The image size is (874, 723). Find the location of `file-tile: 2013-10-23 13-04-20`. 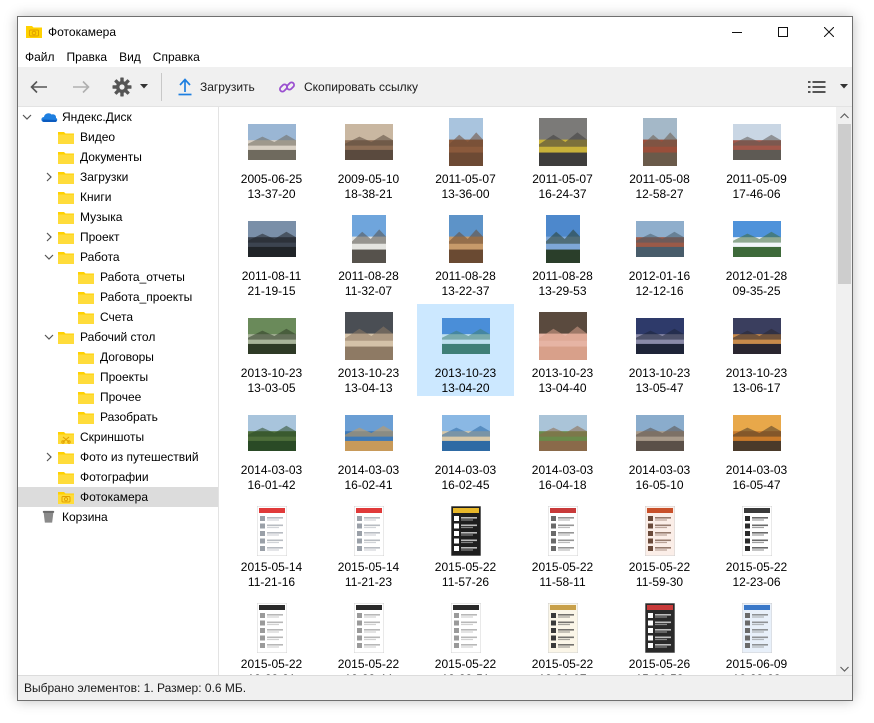

file-tile: 2013-10-23 13-04-20 is located at coordinates (465, 350).